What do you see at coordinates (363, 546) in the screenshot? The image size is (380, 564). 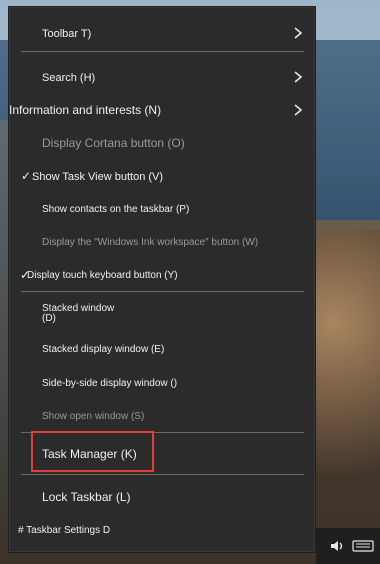 I see `keyboard-icon` at bounding box center [363, 546].